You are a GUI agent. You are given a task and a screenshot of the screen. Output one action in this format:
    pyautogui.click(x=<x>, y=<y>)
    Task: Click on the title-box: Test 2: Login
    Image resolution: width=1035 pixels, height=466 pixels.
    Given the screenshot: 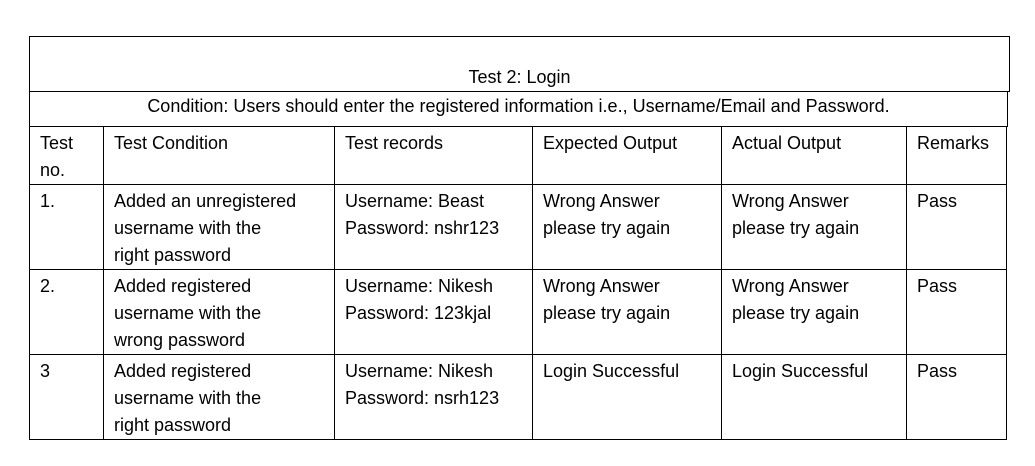 What is the action you would take?
    pyautogui.click(x=519, y=64)
    